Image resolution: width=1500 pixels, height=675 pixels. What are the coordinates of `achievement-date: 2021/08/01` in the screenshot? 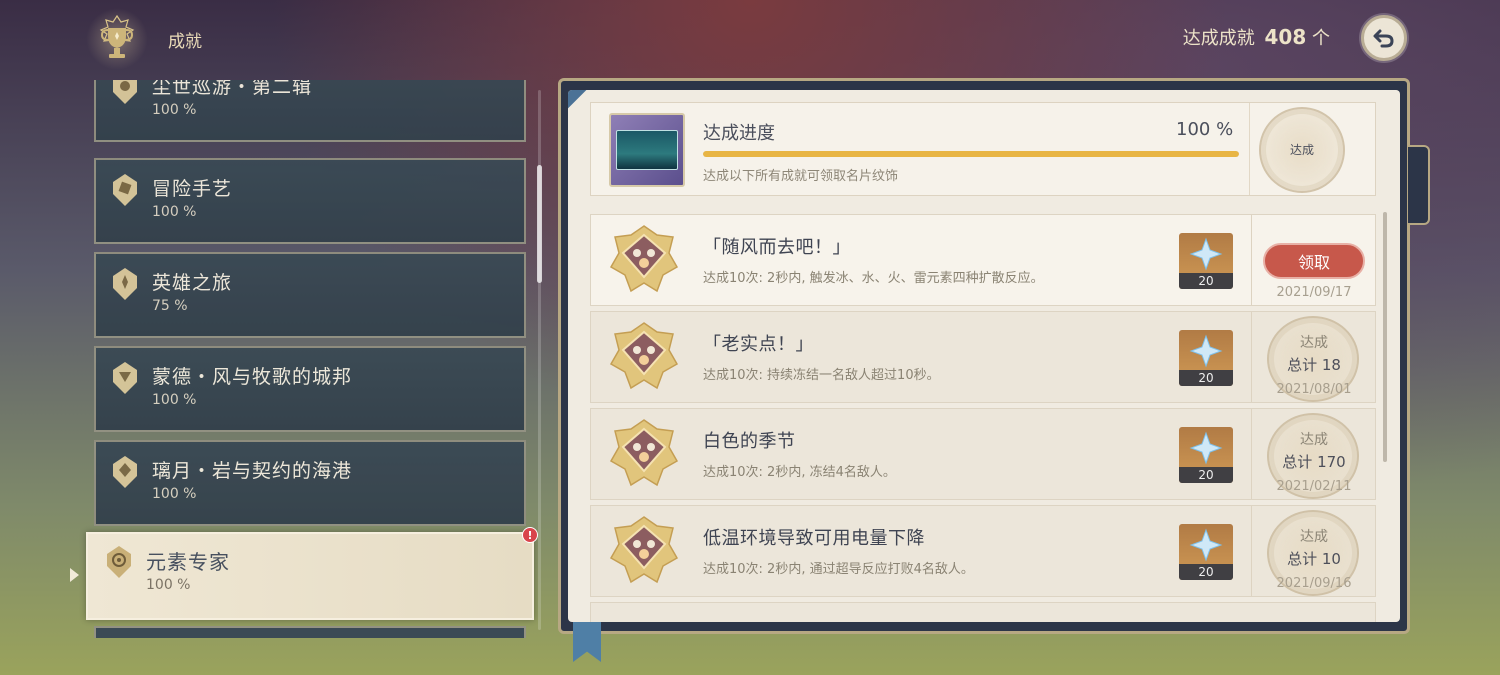 It's located at (1314, 389).